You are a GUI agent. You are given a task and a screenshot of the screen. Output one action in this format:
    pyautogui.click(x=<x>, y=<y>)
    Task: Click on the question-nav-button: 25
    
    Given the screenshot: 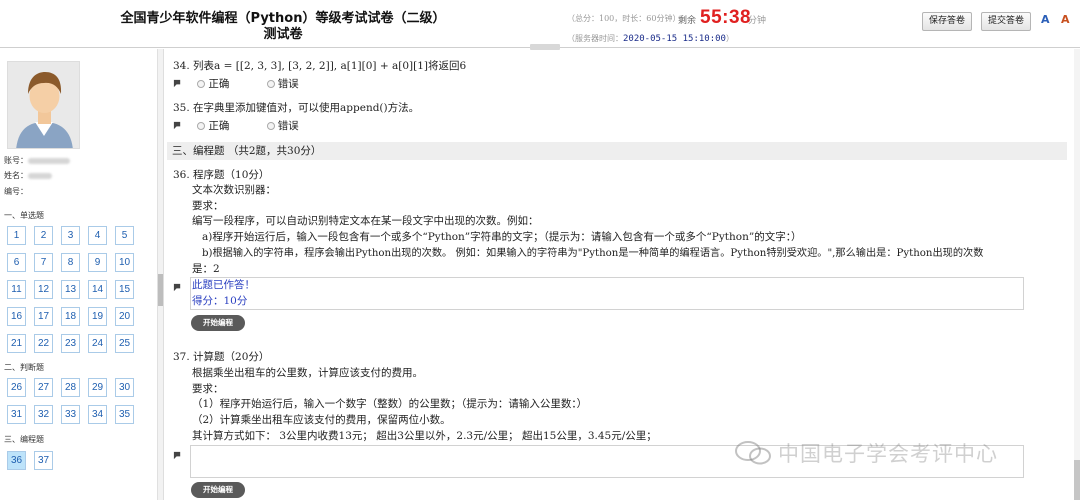 What is the action you would take?
    pyautogui.click(x=124, y=343)
    